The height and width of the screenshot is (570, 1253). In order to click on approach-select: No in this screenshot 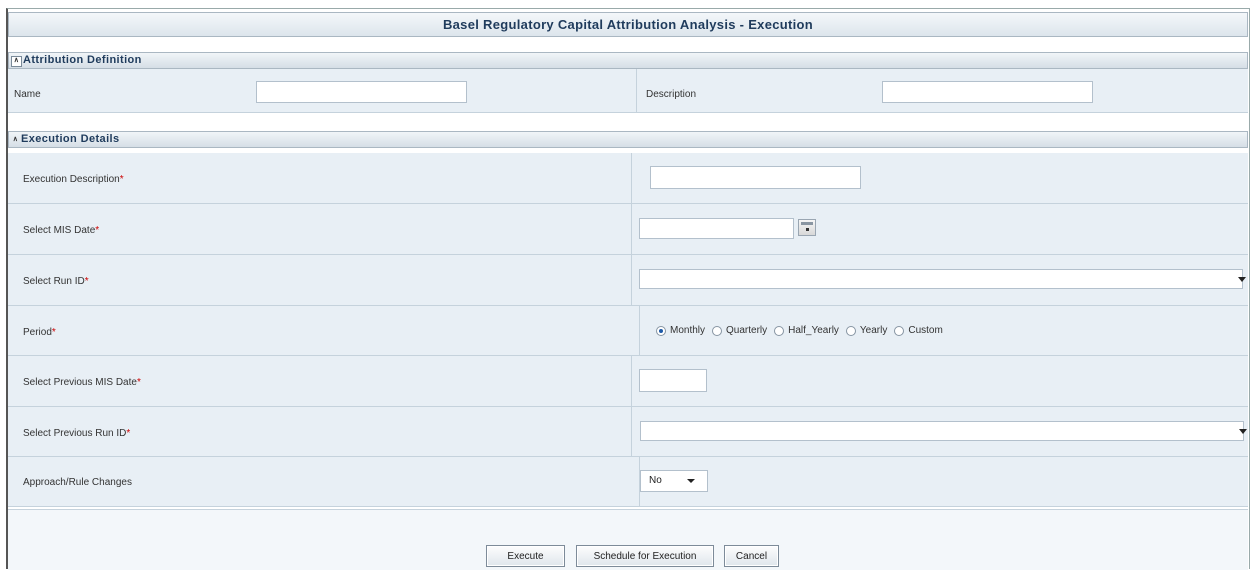, I will do `click(674, 481)`.